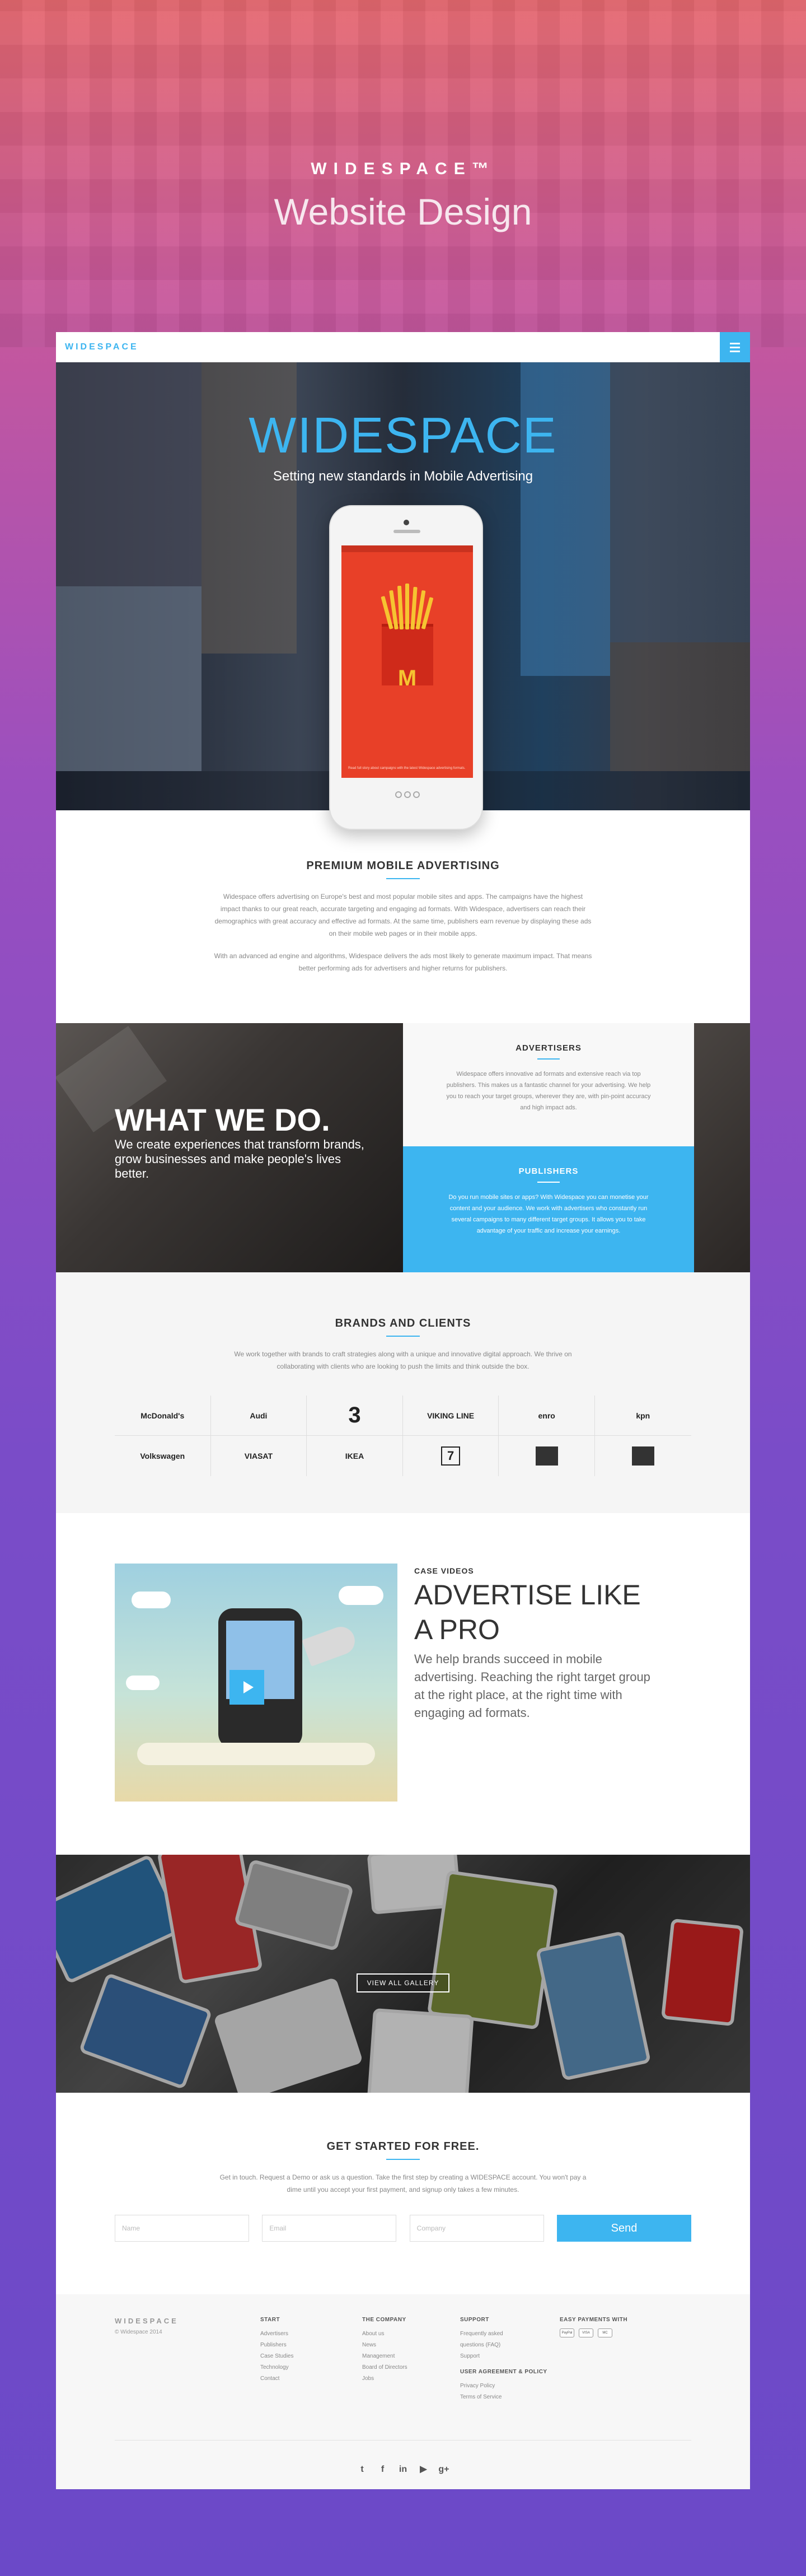 This screenshot has width=806, height=2576. I want to click on gallery-section: VIEW ALL GALLERY, so click(403, 1974).